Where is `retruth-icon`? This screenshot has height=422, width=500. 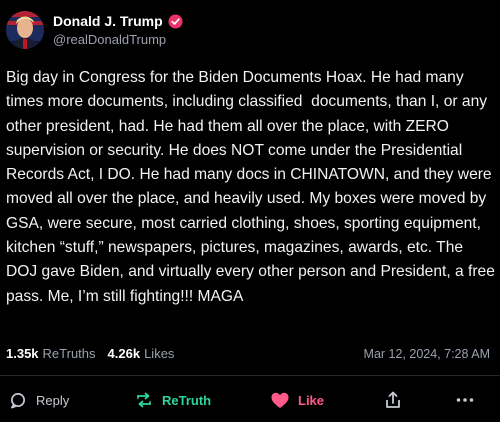 retruth-icon is located at coordinates (144, 400).